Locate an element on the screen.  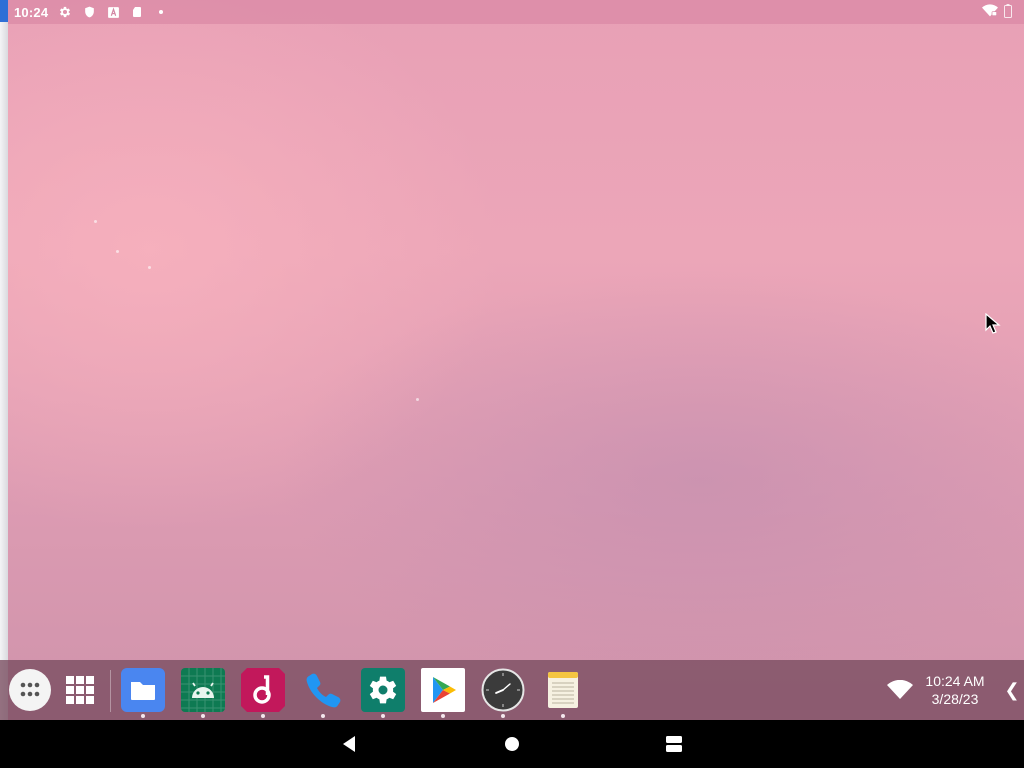
tray-clock: 10:24 AM 3/28/23 is located at coordinates (955, 690).